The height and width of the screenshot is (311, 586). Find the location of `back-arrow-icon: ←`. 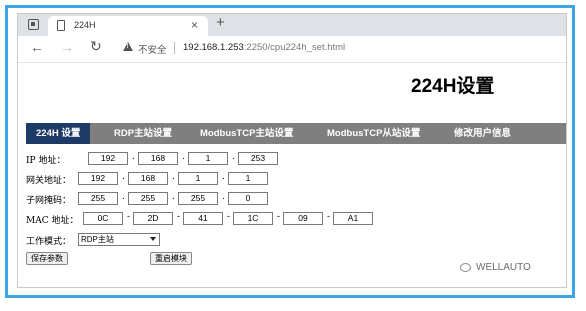

back-arrow-icon: ← is located at coordinates (37, 47).